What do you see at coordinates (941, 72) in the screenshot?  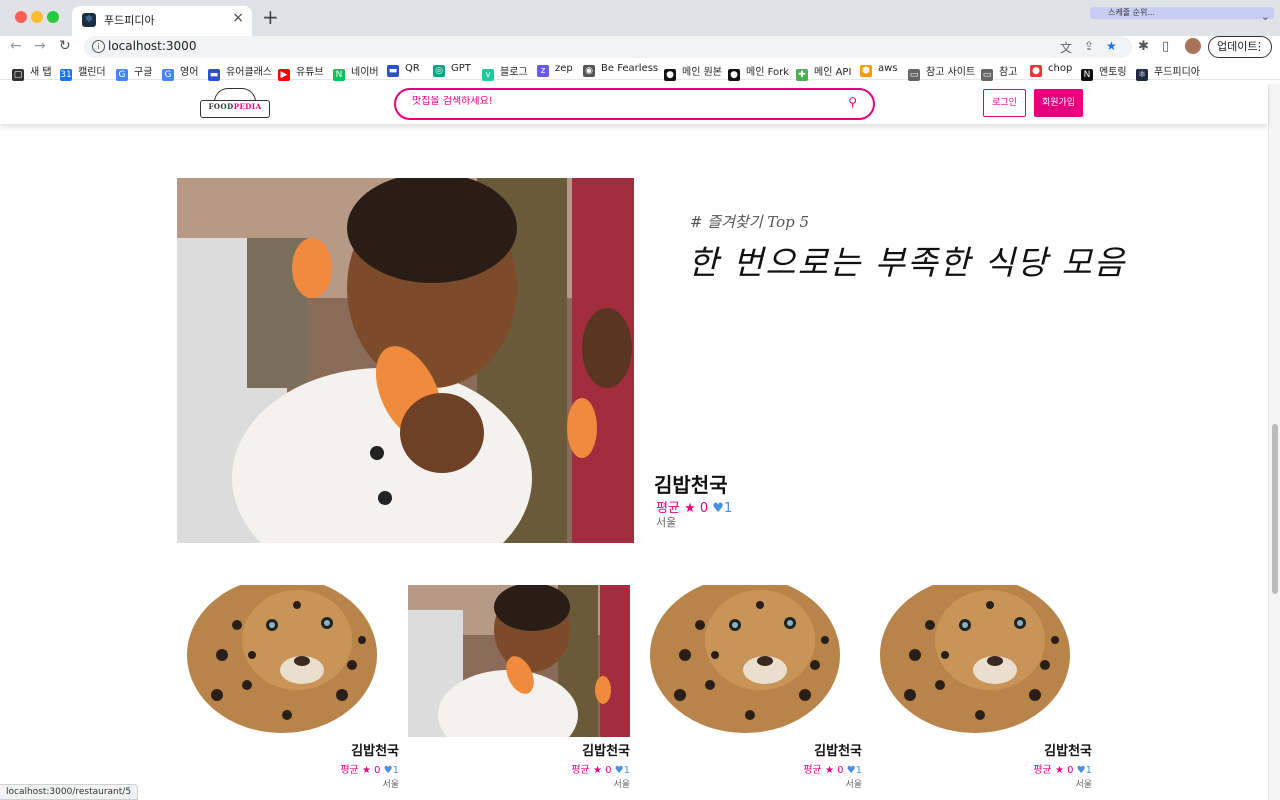 I see `bookmark-item: ▭ 참고 사이트` at bounding box center [941, 72].